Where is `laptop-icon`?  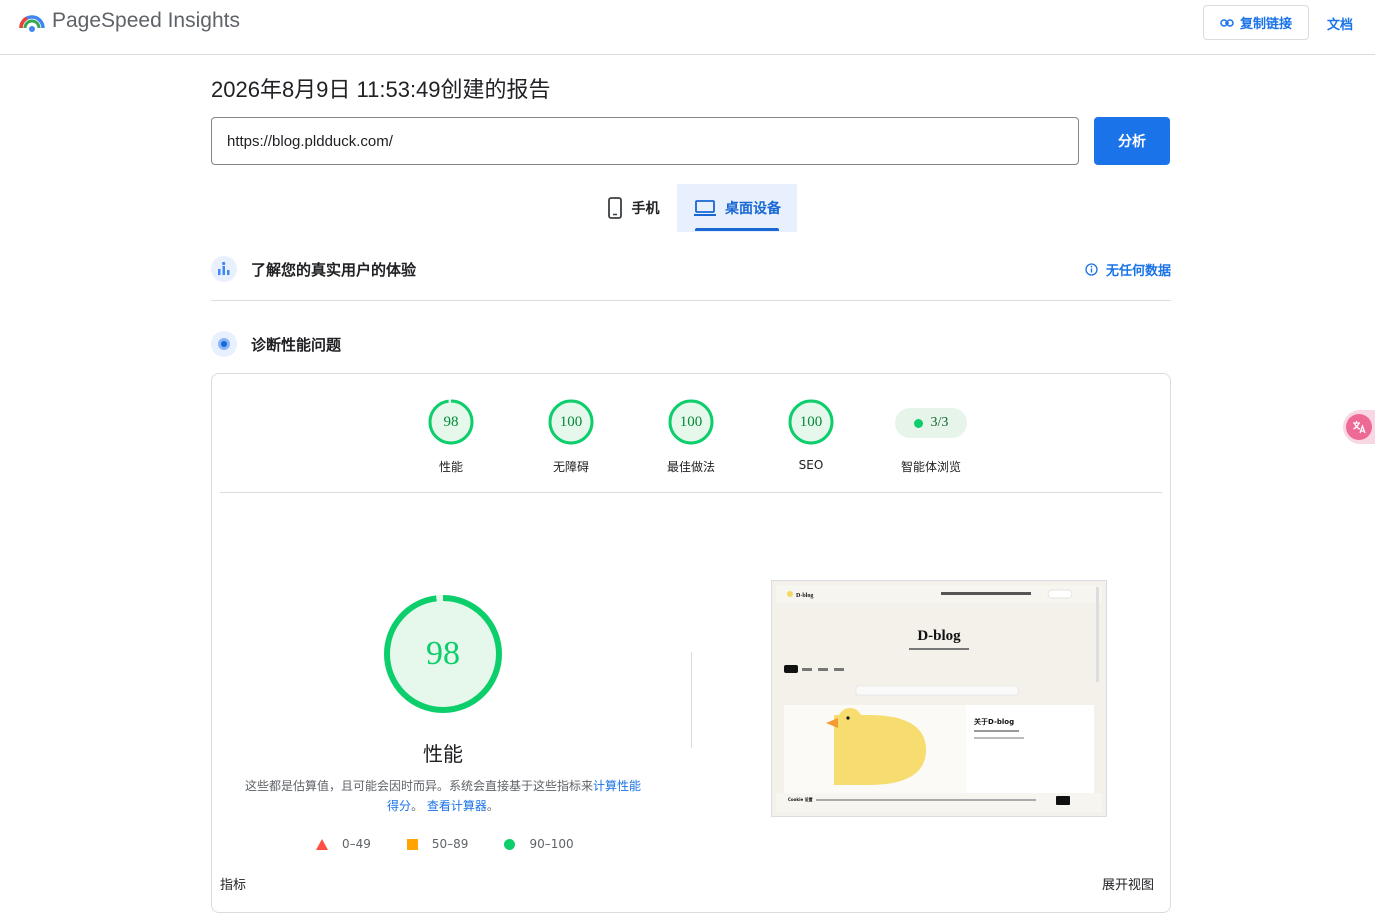 laptop-icon is located at coordinates (705, 208).